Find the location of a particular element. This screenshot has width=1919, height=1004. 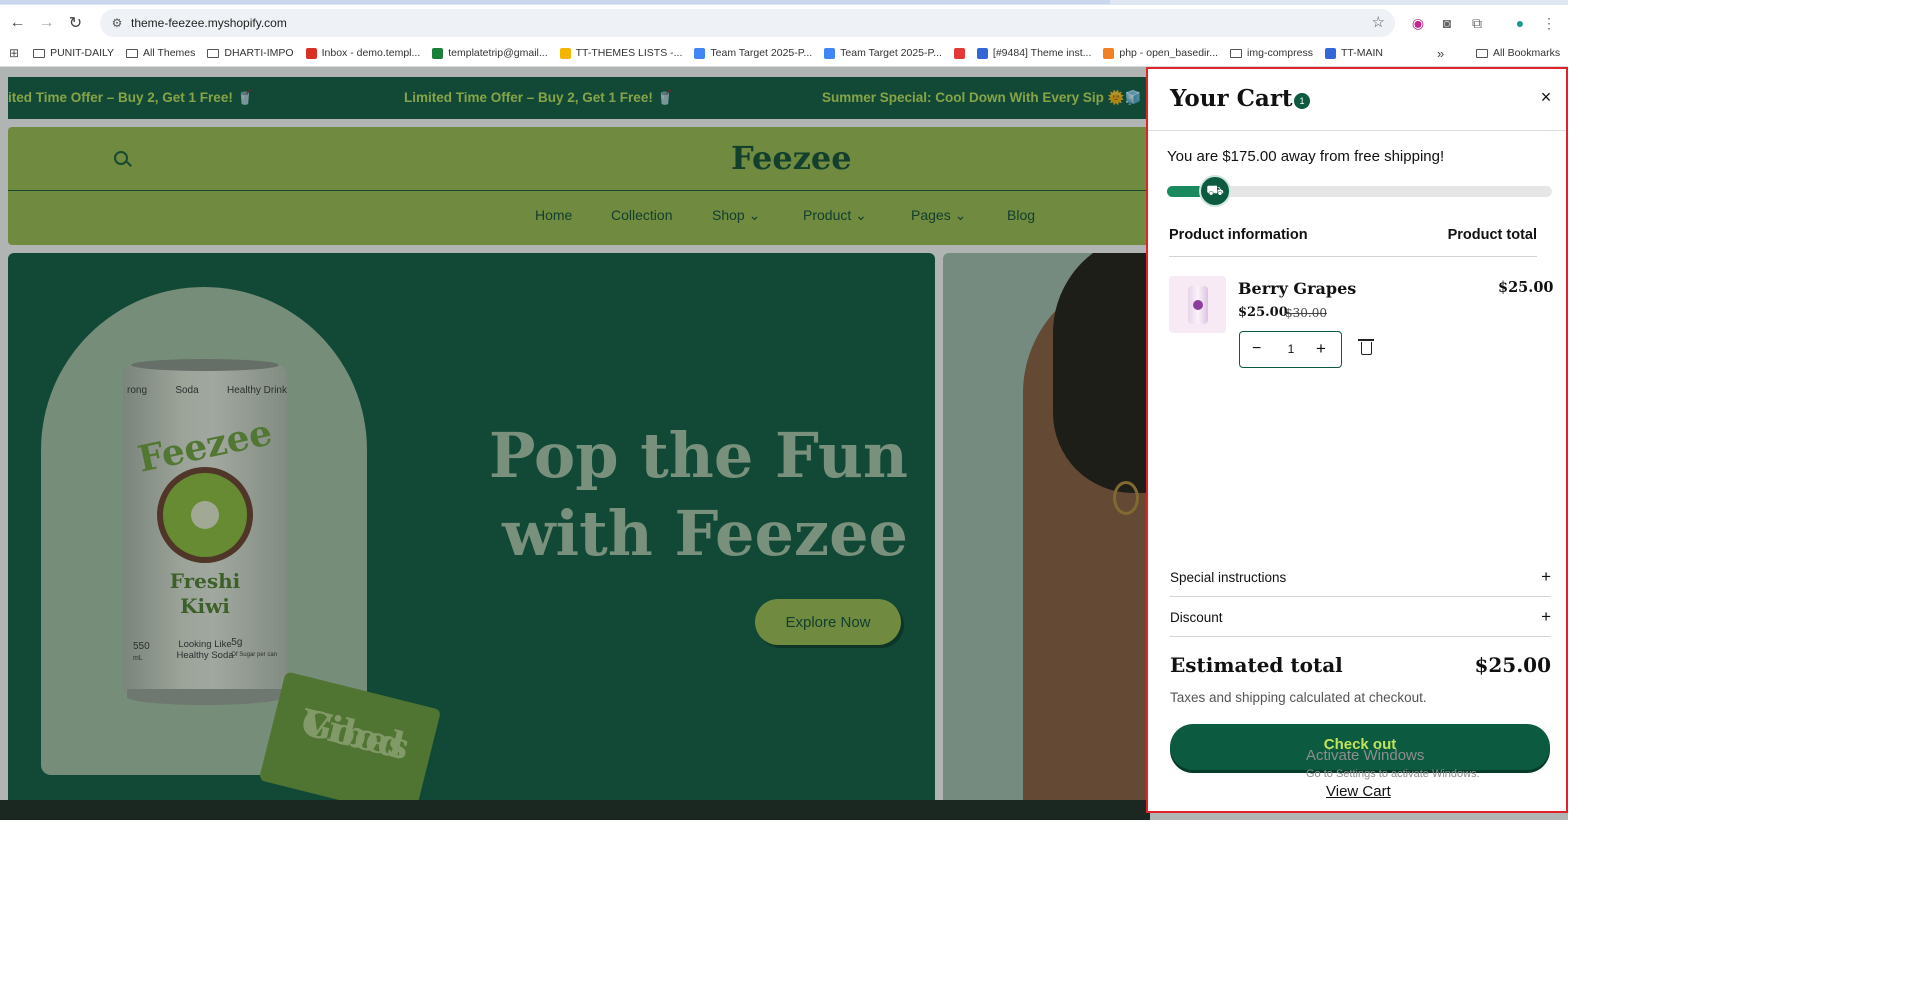

discount-label: Discount is located at coordinates (1196, 617).